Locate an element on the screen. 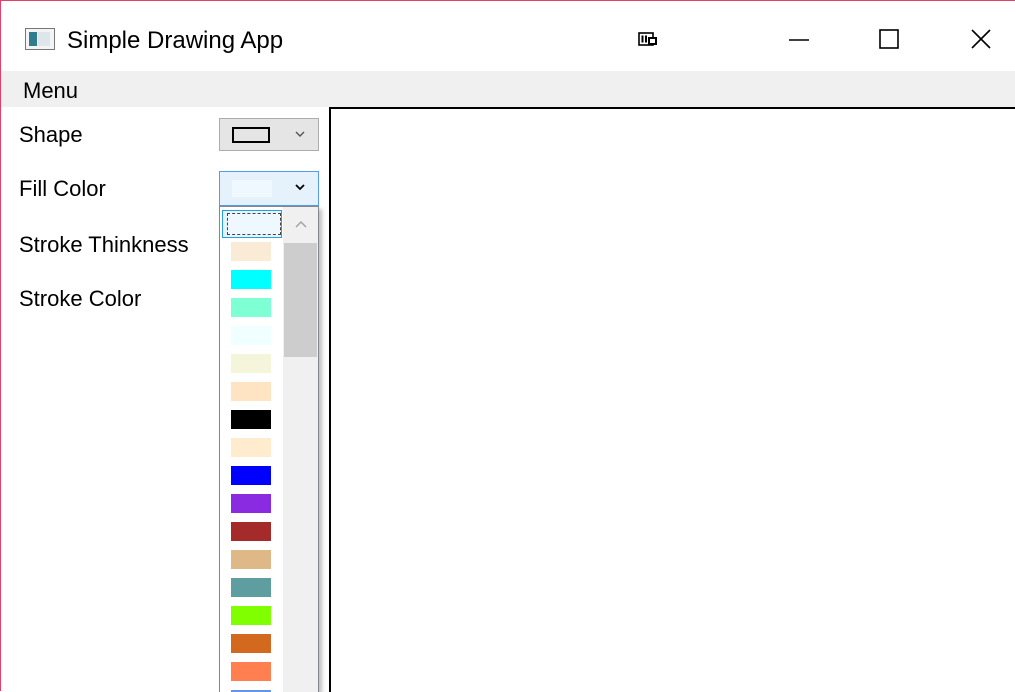 Image resolution: width=1015 pixels, height=692 pixels. shape-dropdown is located at coordinates (269, 134).